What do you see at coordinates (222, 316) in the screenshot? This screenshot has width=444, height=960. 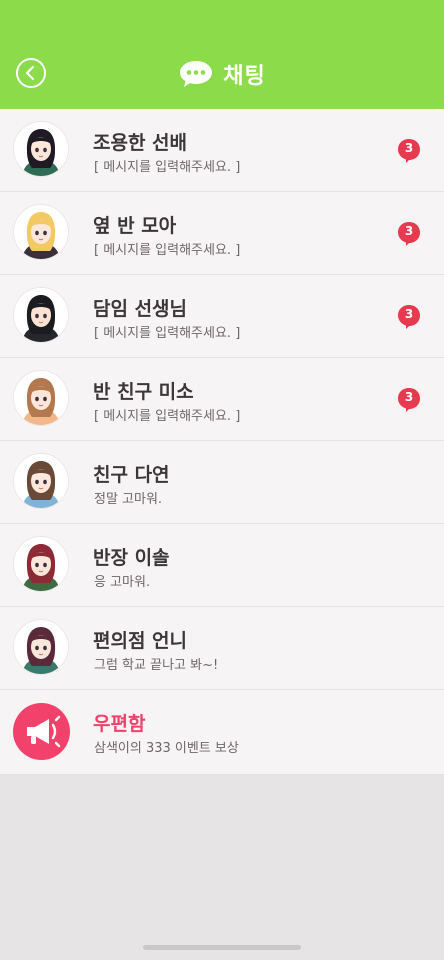 I see `chat-row: 담임 선생님 [ 메시지를 입력해주세요. ] 3` at bounding box center [222, 316].